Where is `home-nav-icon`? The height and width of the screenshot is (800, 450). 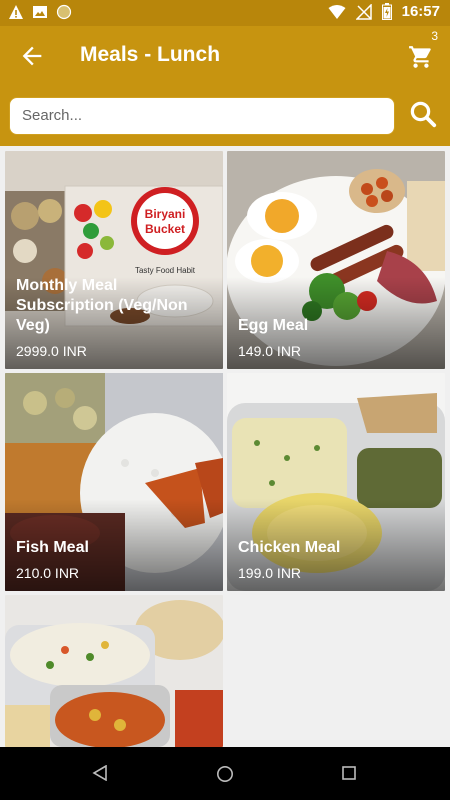 home-nav-icon is located at coordinates (225, 774).